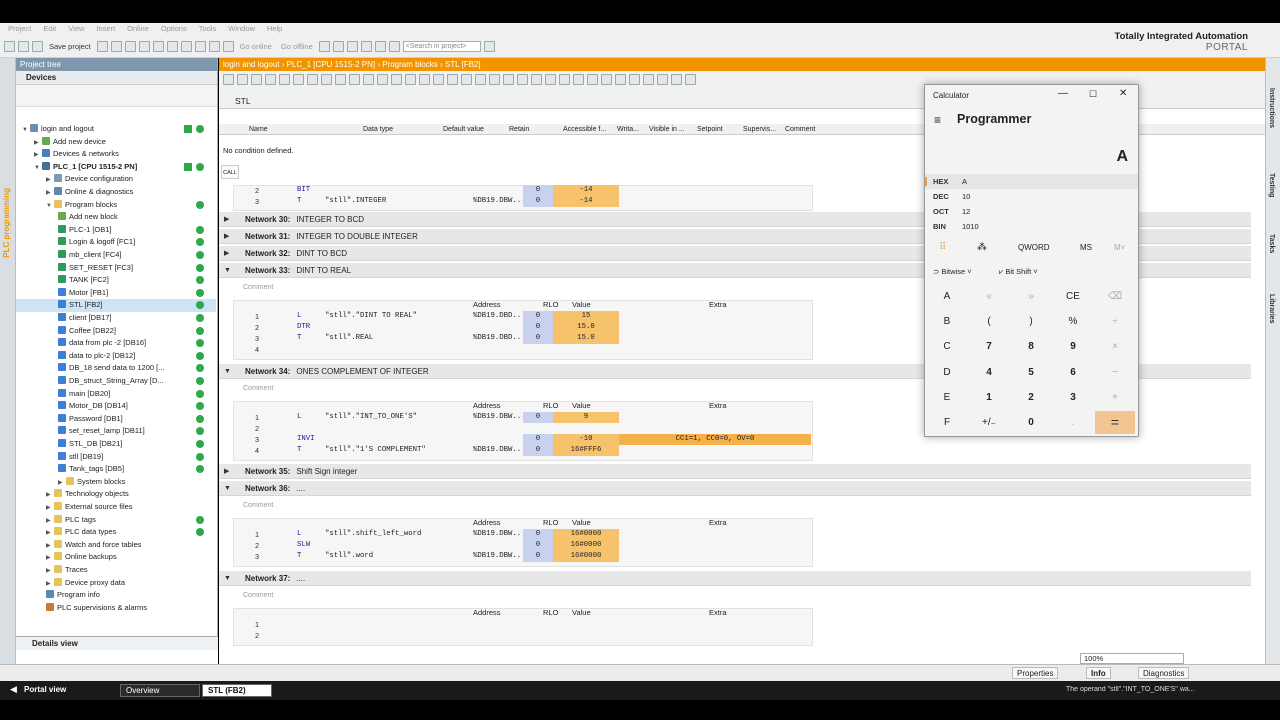 The image size is (1280, 720). I want to click on radix-oct: OCT 12, so click(1031, 211).